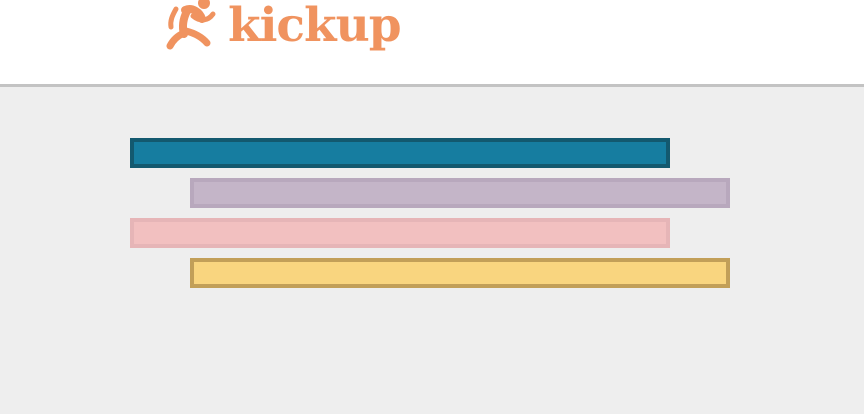 The width and height of the screenshot is (864, 414). I want to click on kickup-logo: kickup, so click(283, 26).